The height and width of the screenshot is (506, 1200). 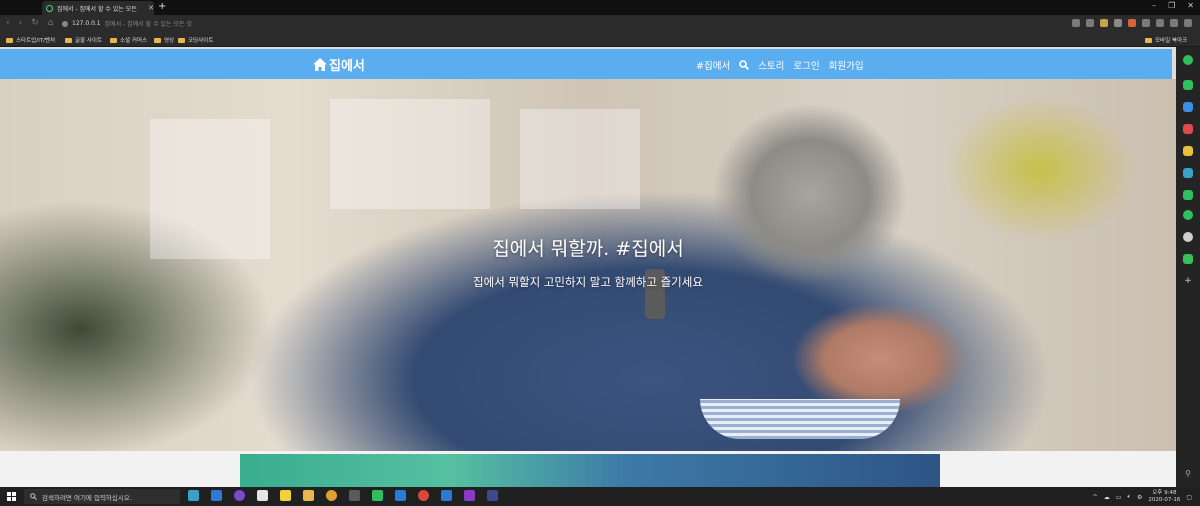 What do you see at coordinates (469, 495) in the screenshot?
I see `onenote-icon` at bounding box center [469, 495].